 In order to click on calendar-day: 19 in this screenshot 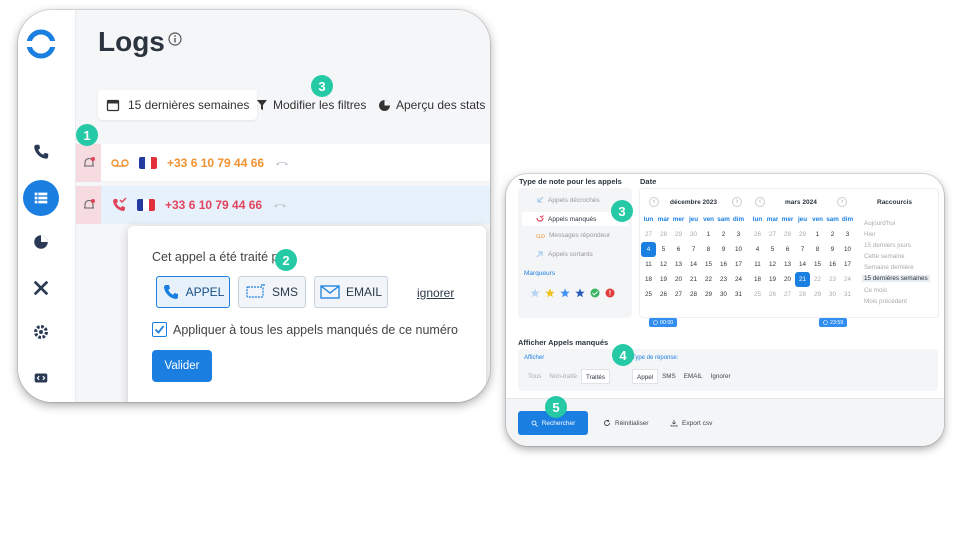, I will do `click(663, 279)`.